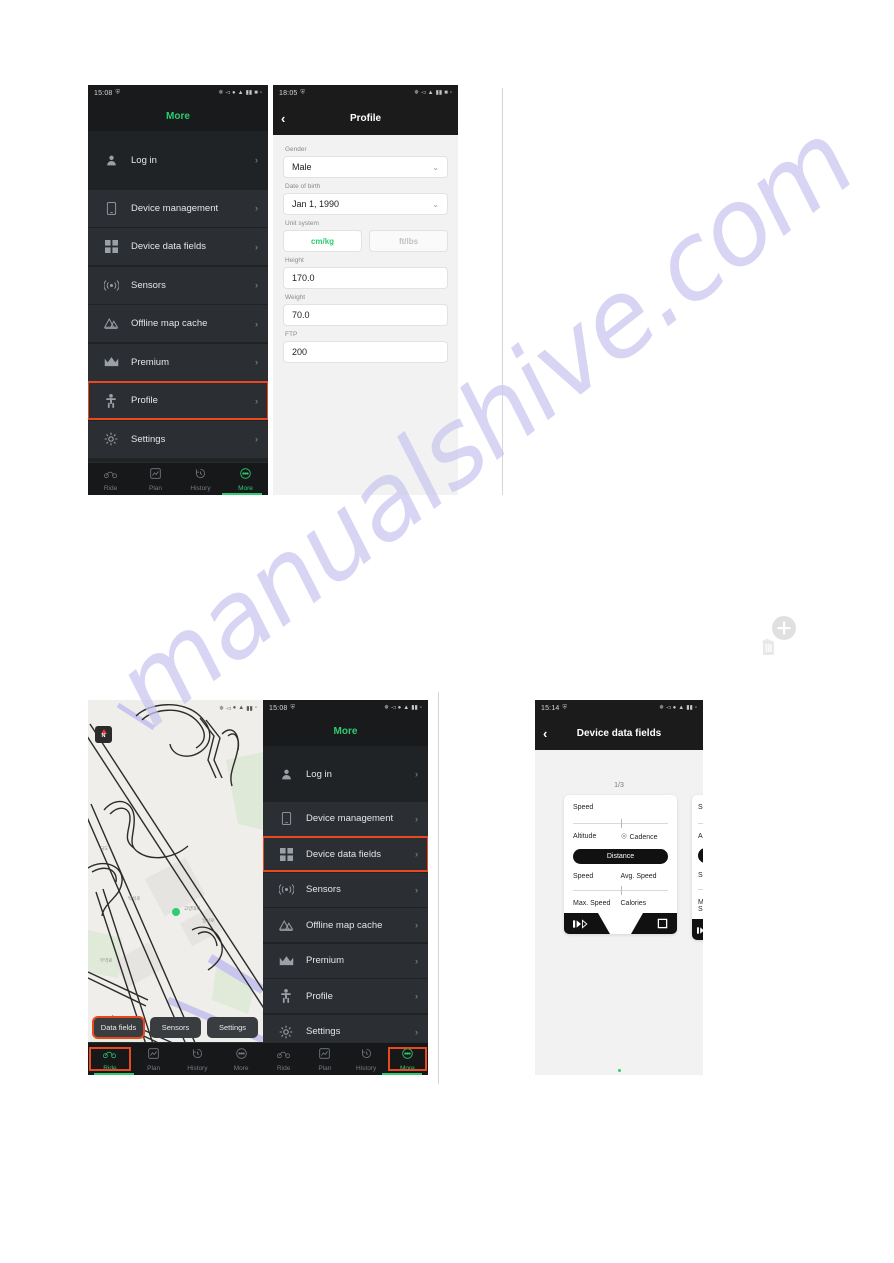  I want to click on status-icons: ✵ ◅ ● ▲ ▮▮ ▫, so click(678, 708).